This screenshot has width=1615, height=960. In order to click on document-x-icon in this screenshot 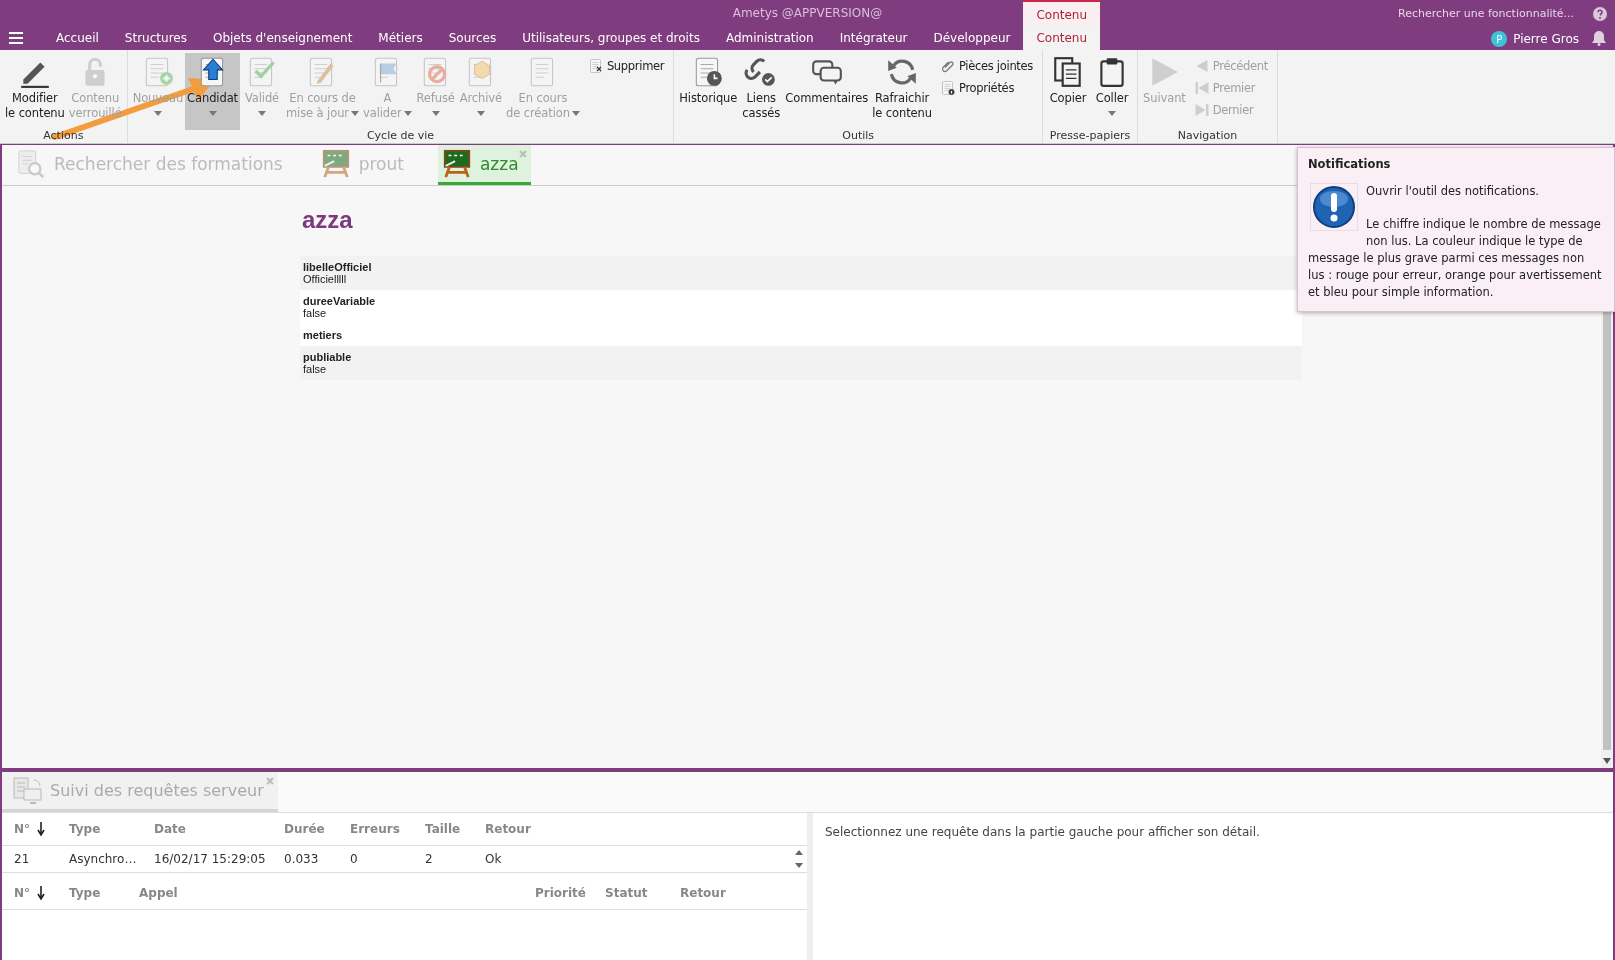, I will do `click(595, 66)`.